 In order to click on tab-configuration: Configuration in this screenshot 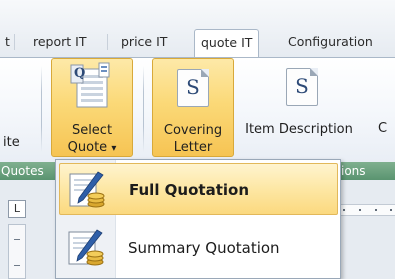, I will do `click(330, 43)`.